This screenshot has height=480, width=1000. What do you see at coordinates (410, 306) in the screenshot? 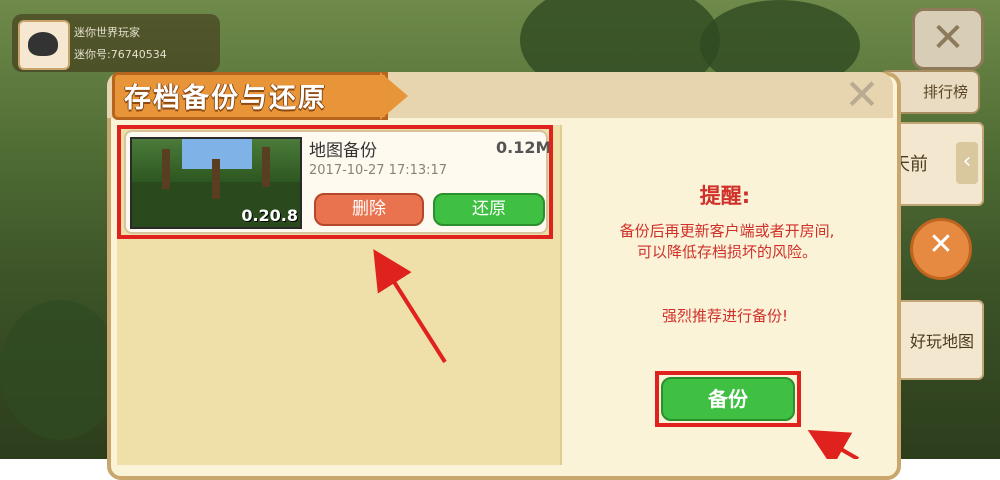
I see `arrow-to-save` at bounding box center [410, 306].